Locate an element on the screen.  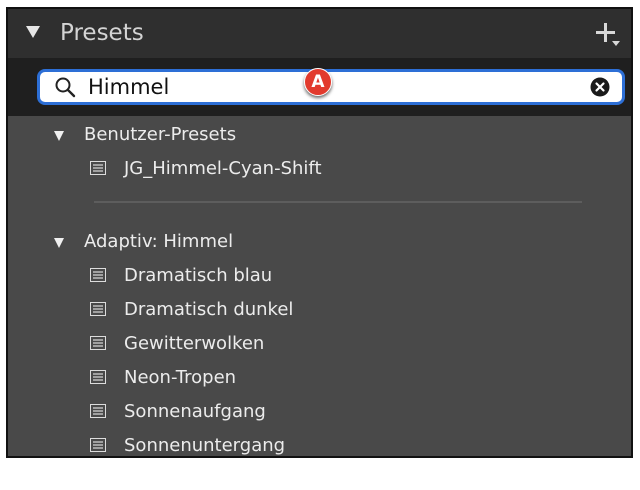
preset-item-label: Sonnenaufgang is located at coordinates (195, 411).